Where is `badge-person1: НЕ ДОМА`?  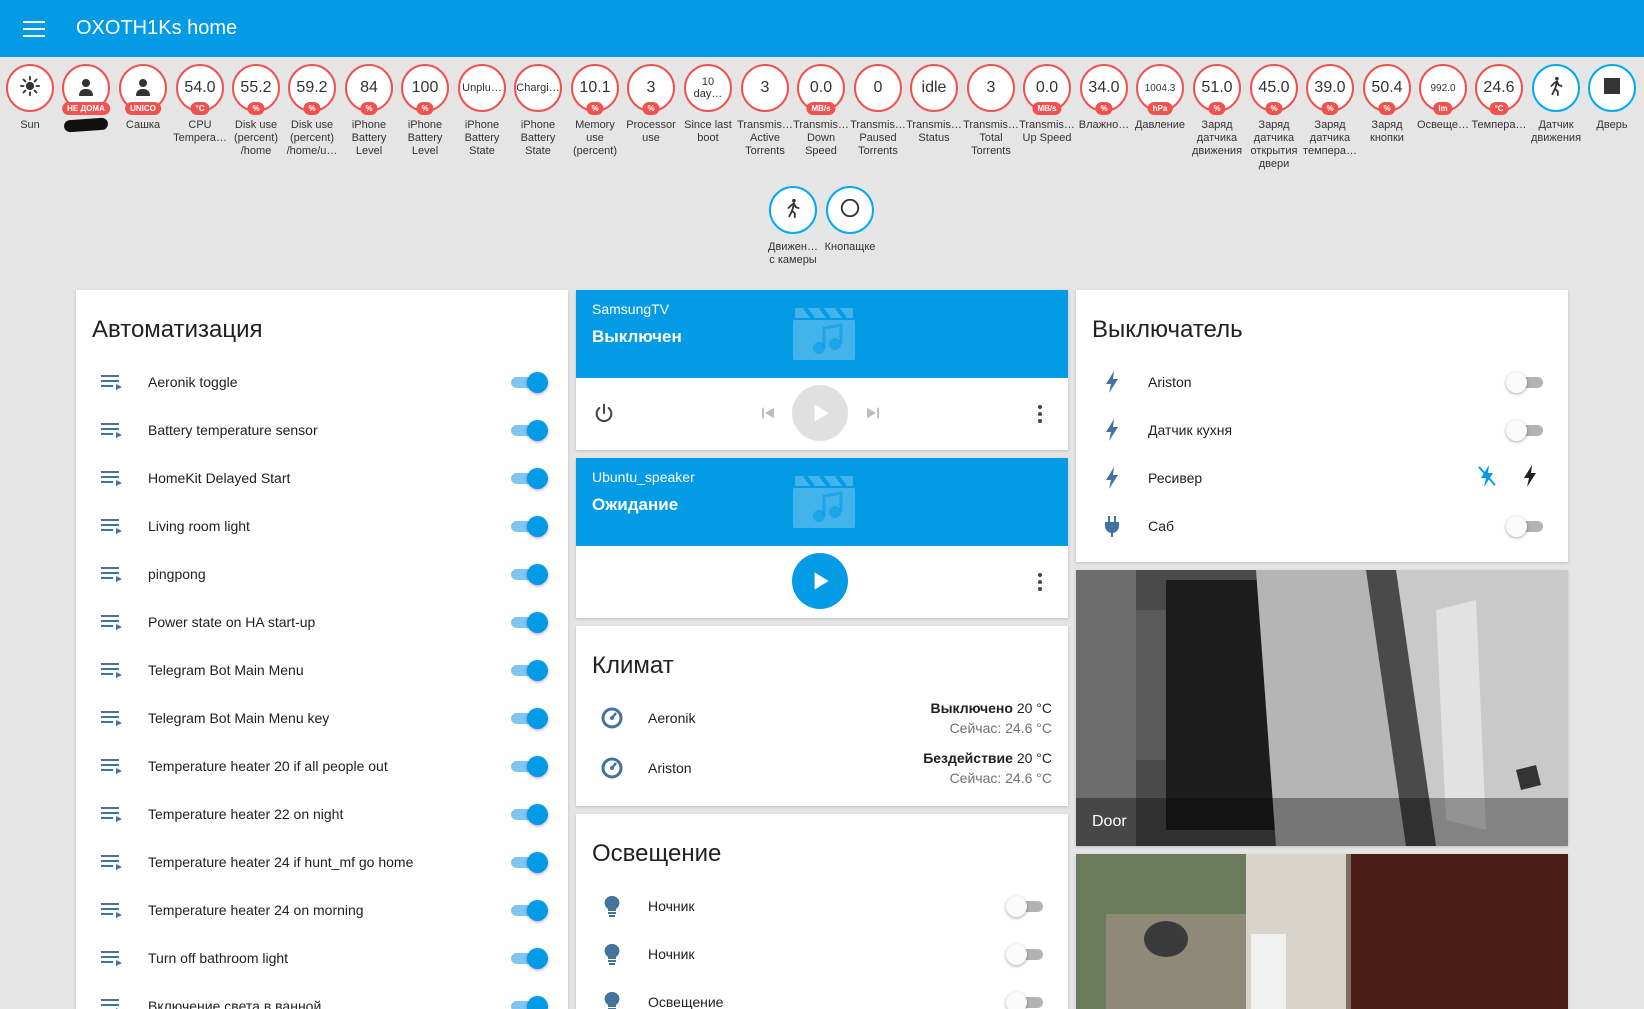 badge-person1: НЕ ДОМА is located at coordinates (86, 96).